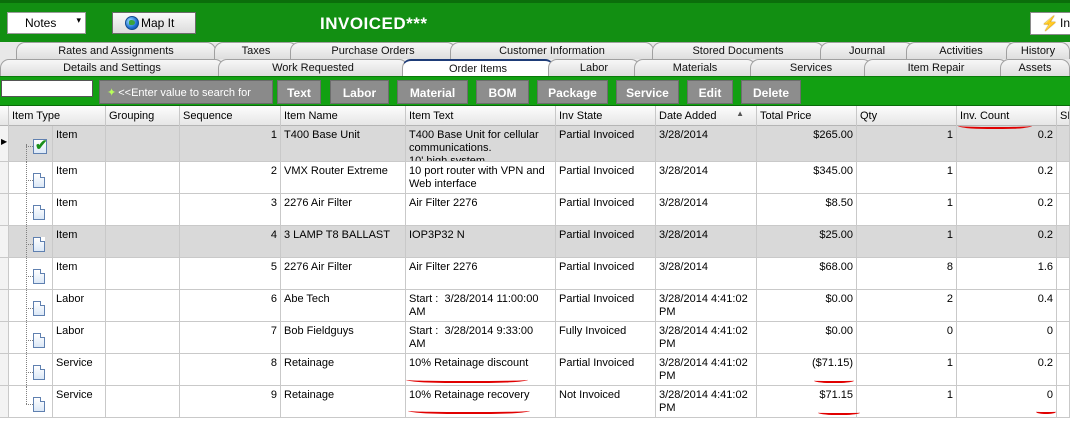 Image resolution: width=1070 pixels, height=438 pixels. What do you see at coordinates (606, 337) in the screenshot?
I see `cell-inv-state: Fully Invoiced` at bounding box center [606, 337].